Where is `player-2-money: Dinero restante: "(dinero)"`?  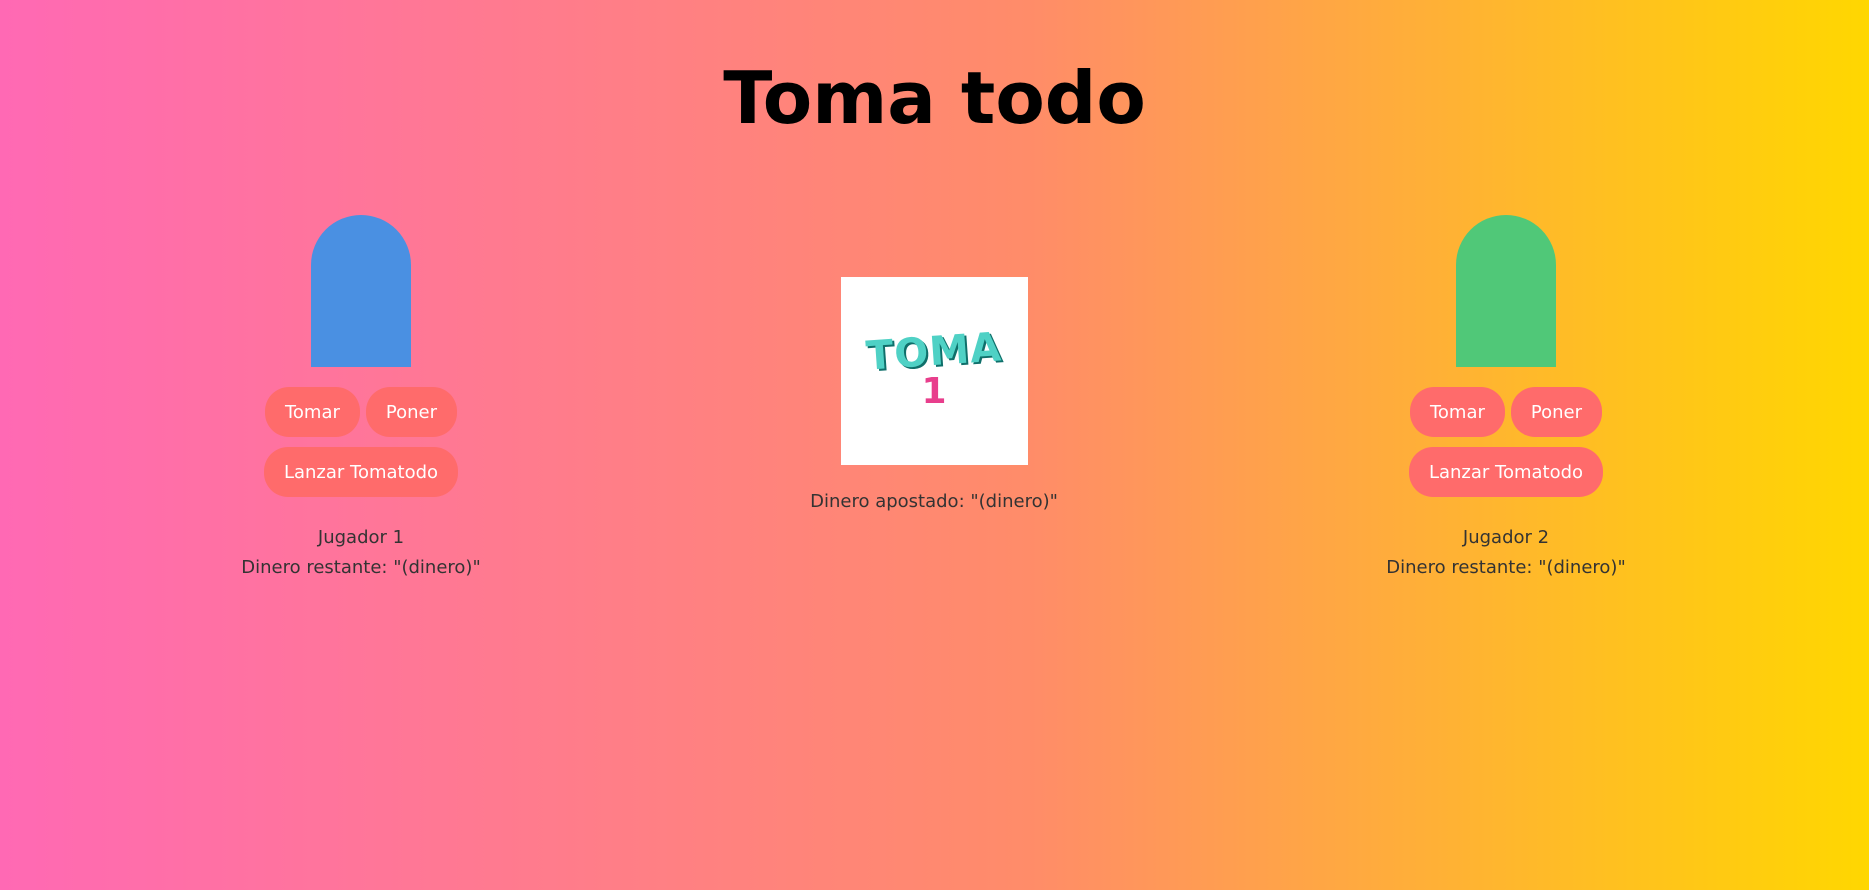
player-2-money: Dinero restante: "(dinero)" is located at coordinates (1506, 567).